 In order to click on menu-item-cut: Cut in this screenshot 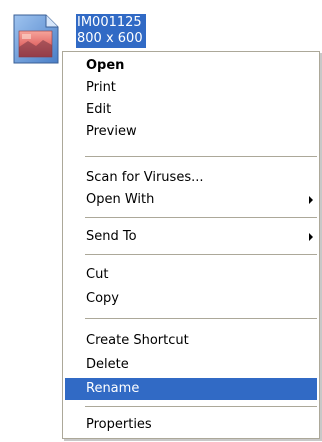, I will do `click(191, 275)`.